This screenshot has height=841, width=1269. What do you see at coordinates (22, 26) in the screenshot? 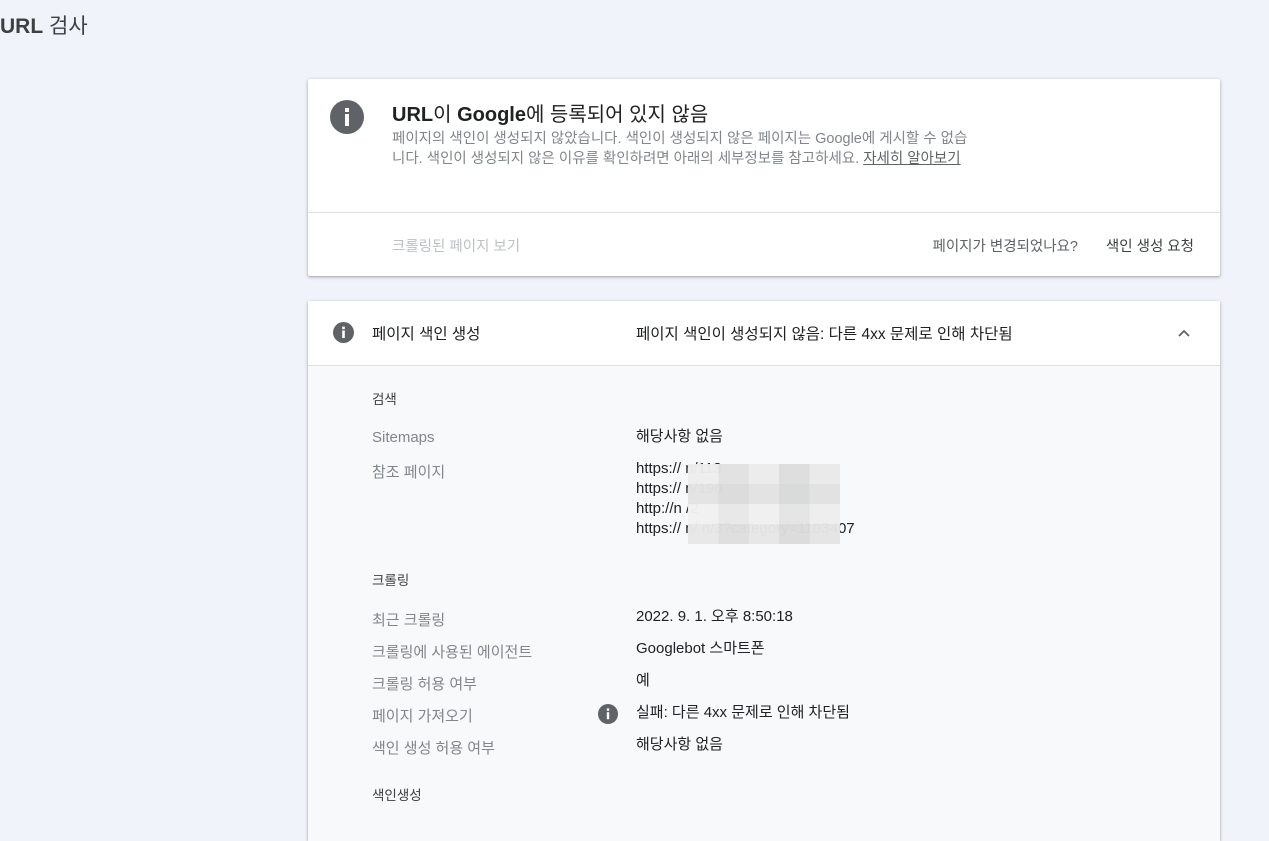
I see `page-title-prefix: URL` at bounding box center [22, 26].